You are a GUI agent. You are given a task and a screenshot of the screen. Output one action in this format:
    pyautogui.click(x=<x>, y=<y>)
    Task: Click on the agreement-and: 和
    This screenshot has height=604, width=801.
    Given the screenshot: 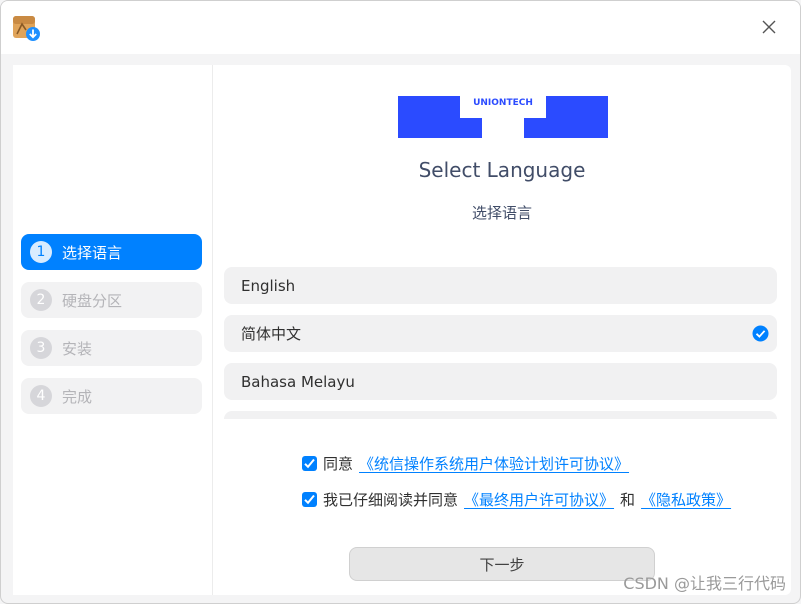 What is the action you would take?
    pyautogui.click(x=628, y=499)
    